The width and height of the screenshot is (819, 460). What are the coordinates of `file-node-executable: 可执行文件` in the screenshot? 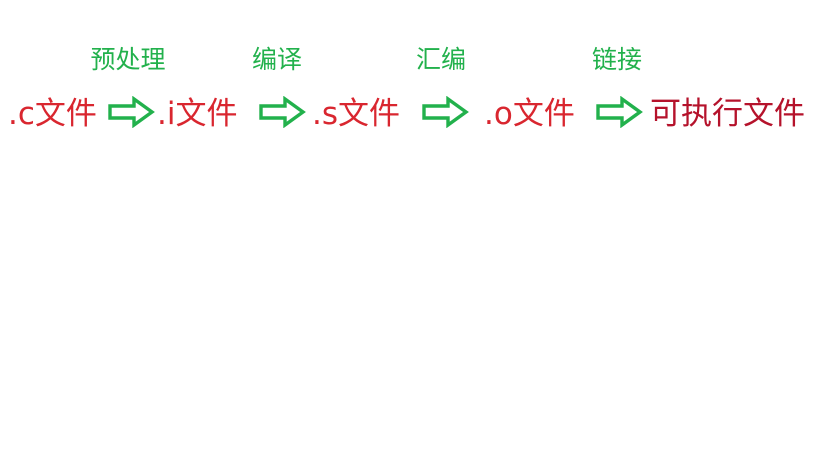 It's located at (727, 114).